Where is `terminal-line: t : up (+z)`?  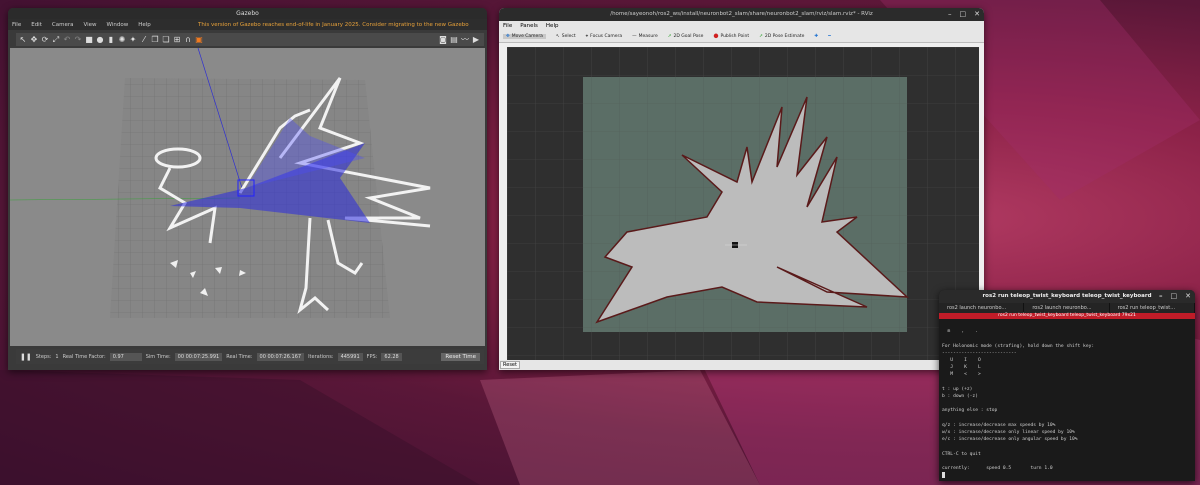
terminal-line: t : up (+z) is located at coordinates (957, 389).